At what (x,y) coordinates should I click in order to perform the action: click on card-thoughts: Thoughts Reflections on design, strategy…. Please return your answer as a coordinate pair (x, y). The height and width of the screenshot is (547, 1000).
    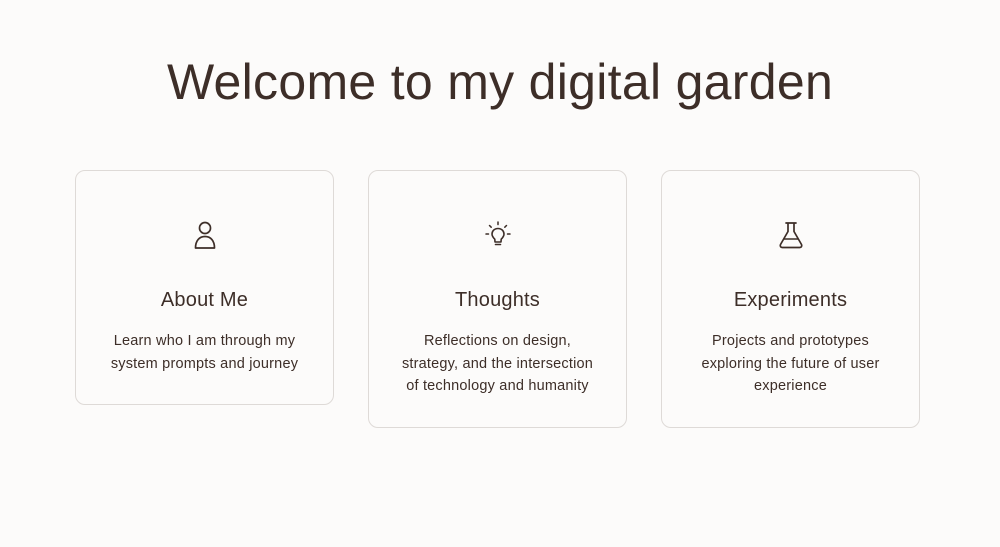
    Looking at the image, I should click on (497, 299).